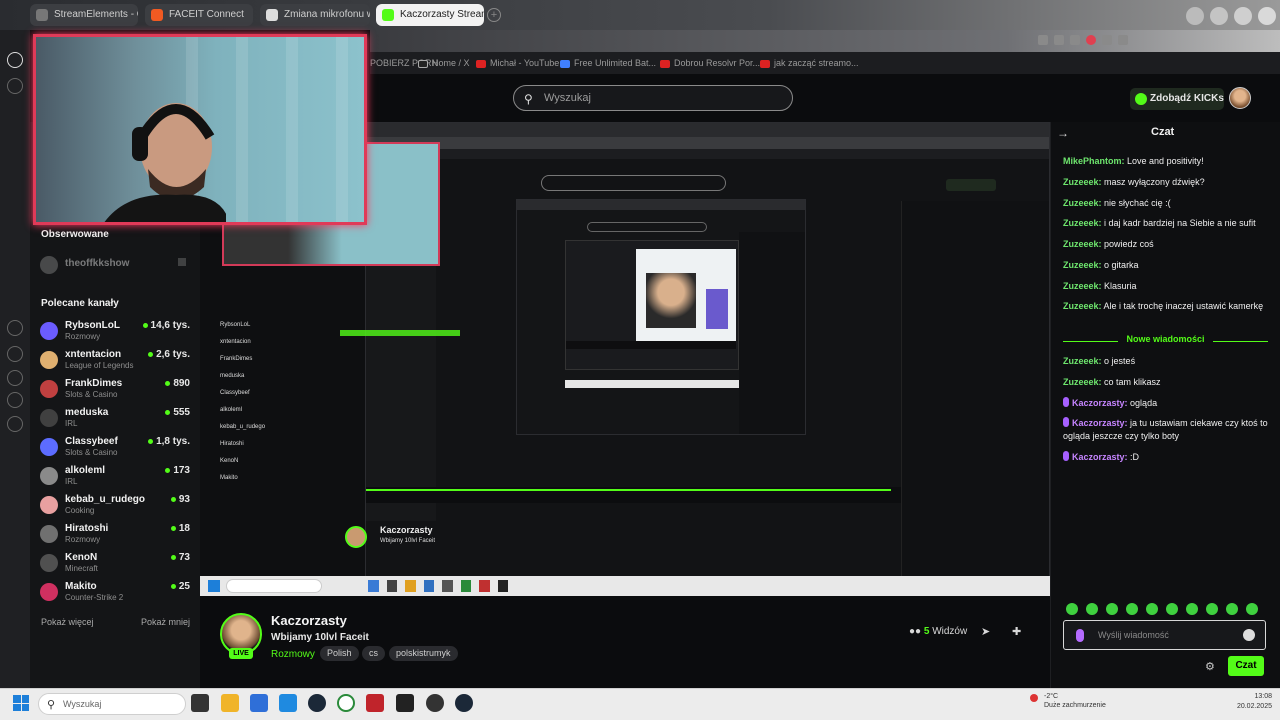 Image resolution: width=1280 pixels, height=720 pixels. What do you see at coordinates (1177, 99) in the screenshot?
I see `get-kicks-button: Zdobądź KICKs` at bounding box center [1177, 99].